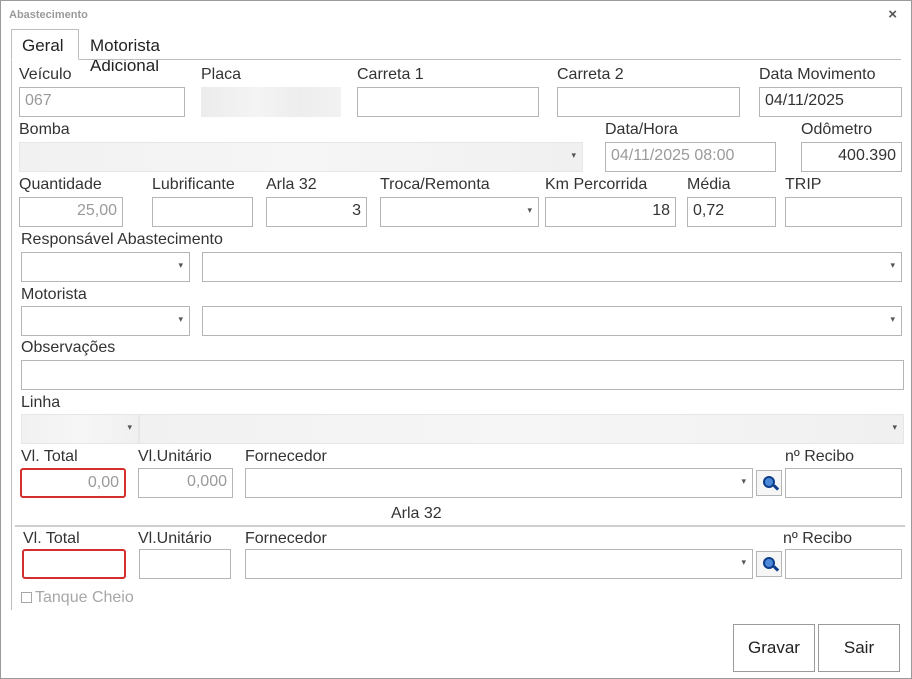 Image resolution: width=912 pixels, height=679 pixels. Describe the element at coordinates (71, 212) in the screenshot. I see `quantidade-field: 25,00` at that location.